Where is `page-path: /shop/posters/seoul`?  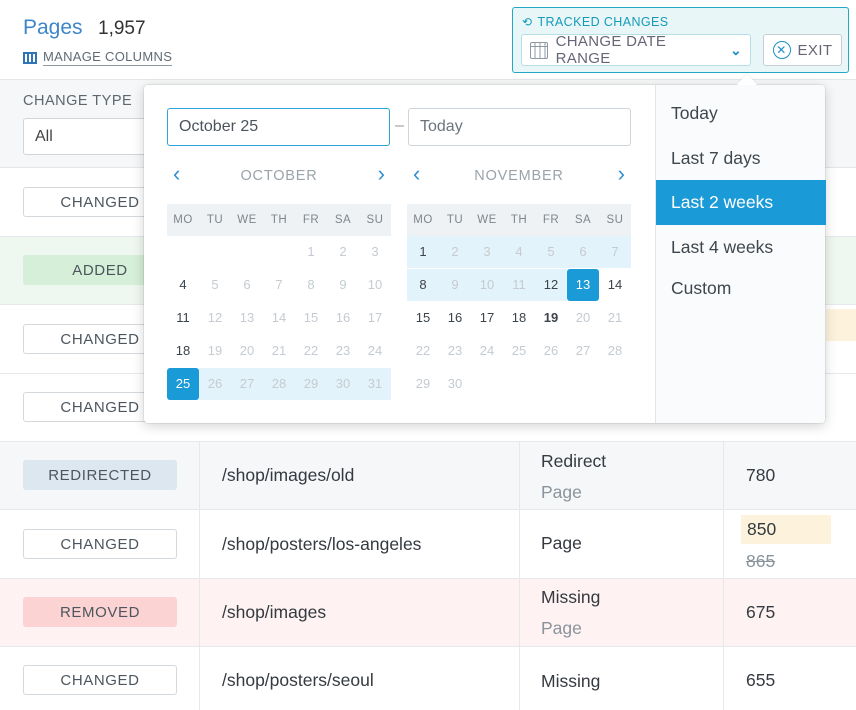 page-path: /shop/posters/seoul is located at coordinates (298, 680).